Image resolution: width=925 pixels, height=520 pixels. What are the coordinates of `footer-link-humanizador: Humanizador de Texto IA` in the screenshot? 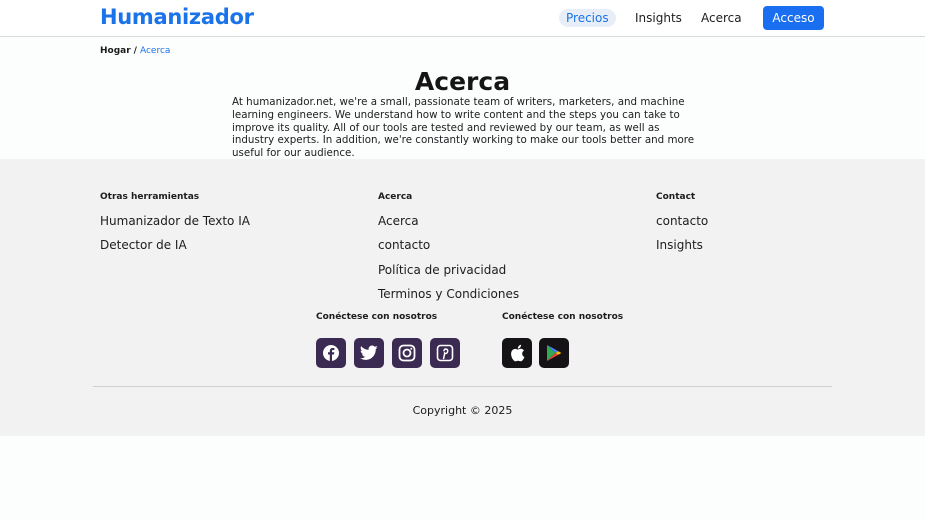 It's located at (175, 221).